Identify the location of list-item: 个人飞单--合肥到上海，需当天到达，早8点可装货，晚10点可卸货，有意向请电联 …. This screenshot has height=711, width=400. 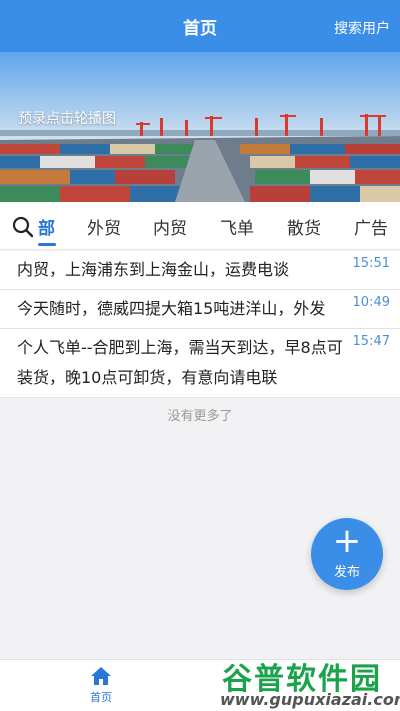
(200, 363).